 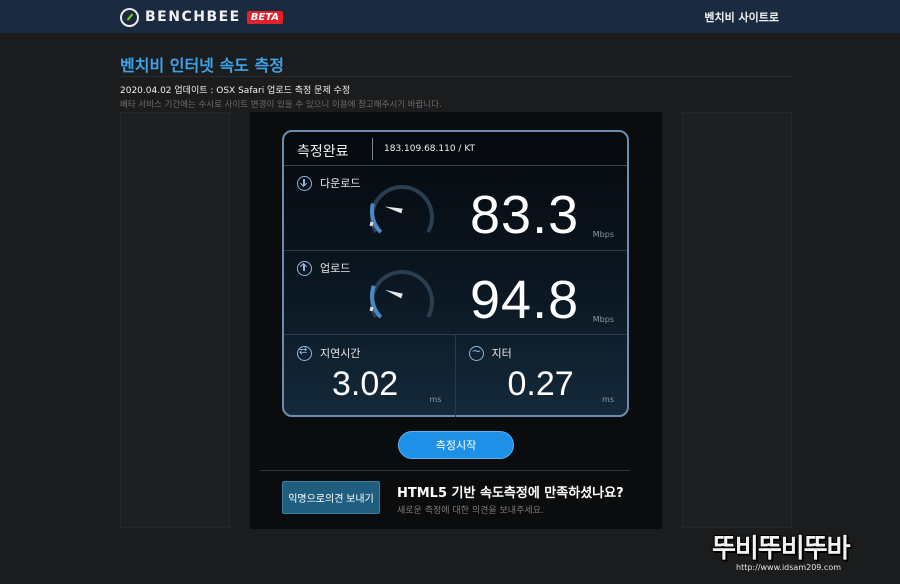 I want to click on watermark-url: http://www.idsam209.com, so click(x=789, y=567).